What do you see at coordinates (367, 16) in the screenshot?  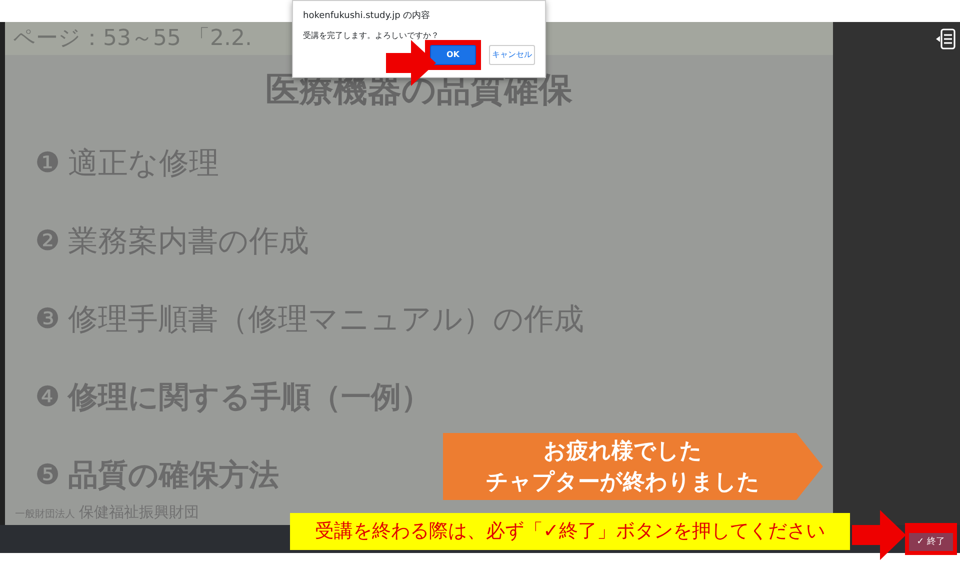 I see `dialog-title: hokenfukushi.study.jp の内容` at bounding box center [367, 16].